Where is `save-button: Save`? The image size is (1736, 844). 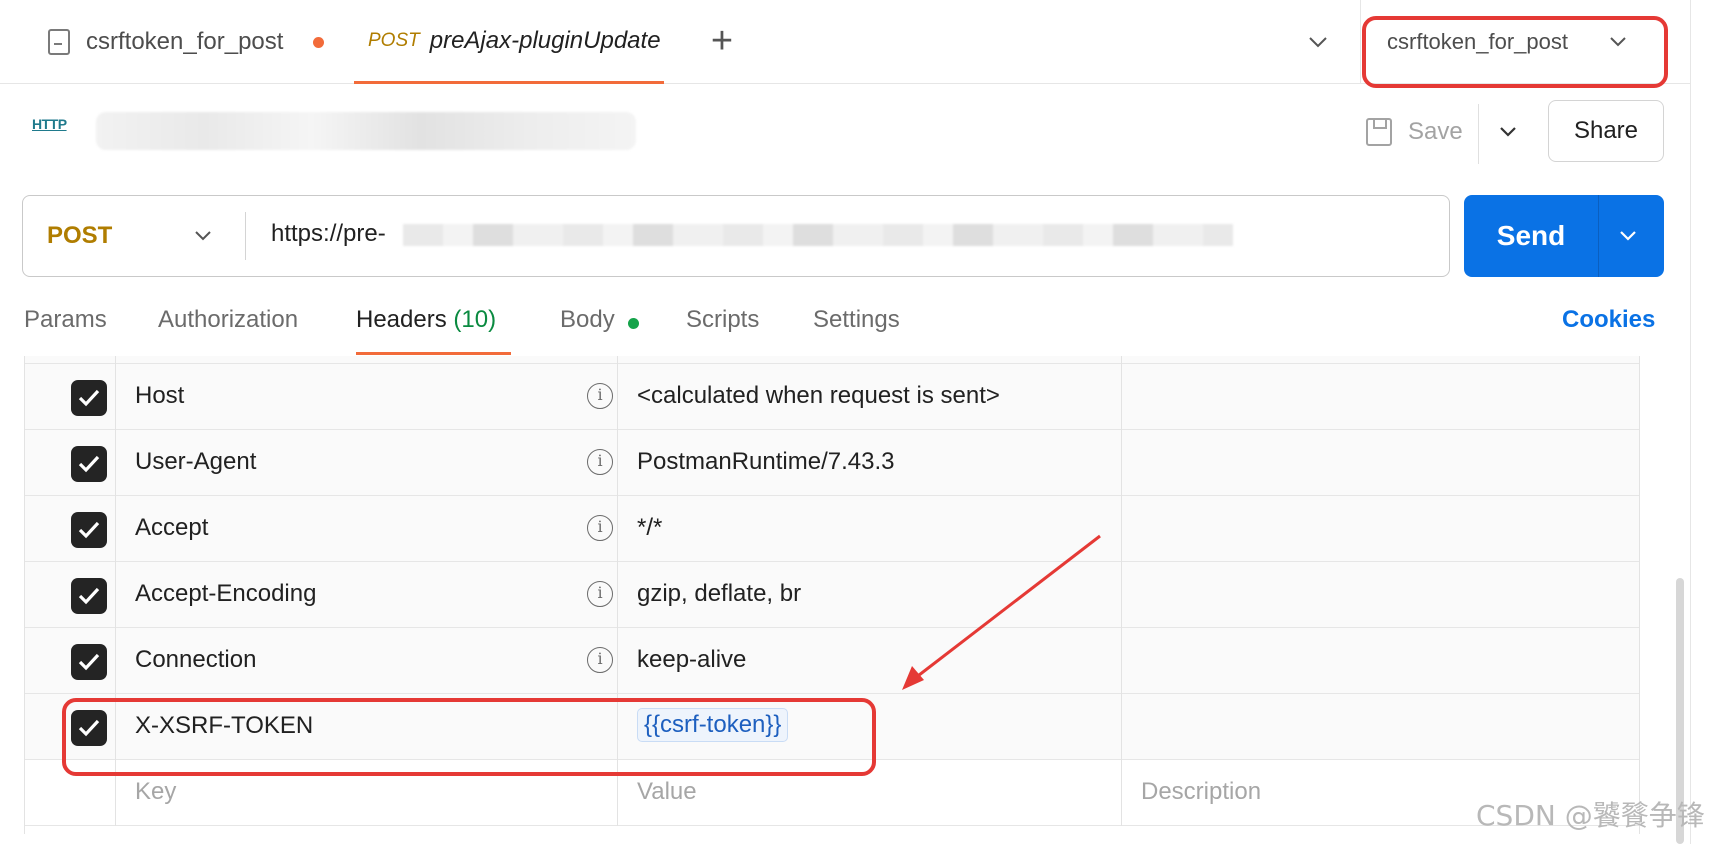
save-button: Save is located at coordinates (1426, 132).